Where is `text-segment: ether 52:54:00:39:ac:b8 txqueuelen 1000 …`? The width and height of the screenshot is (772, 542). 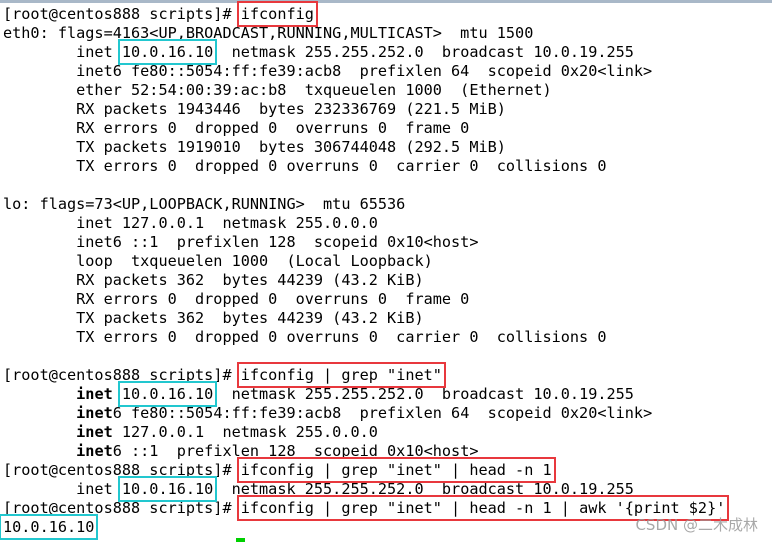 text-segment: ether 52:54:00:39:ac:b8 txqueuelen 1000 … is located at coordinates (277, 90).